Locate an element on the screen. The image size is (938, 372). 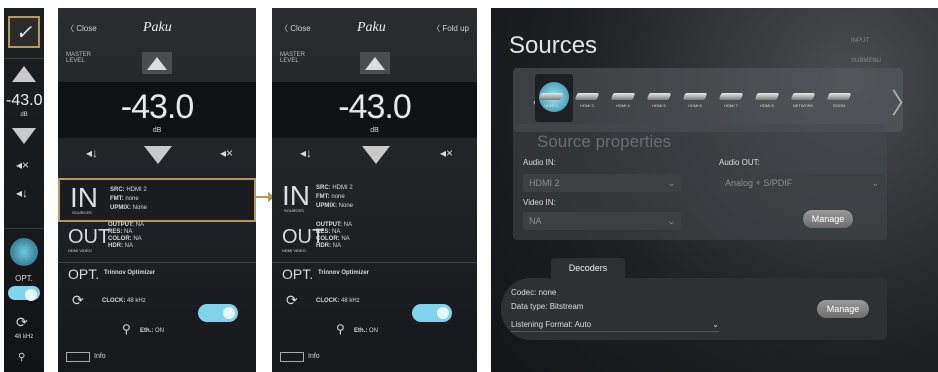
source-item-hdmi-6: HDMI 6 is located at coordinates (695, 100).